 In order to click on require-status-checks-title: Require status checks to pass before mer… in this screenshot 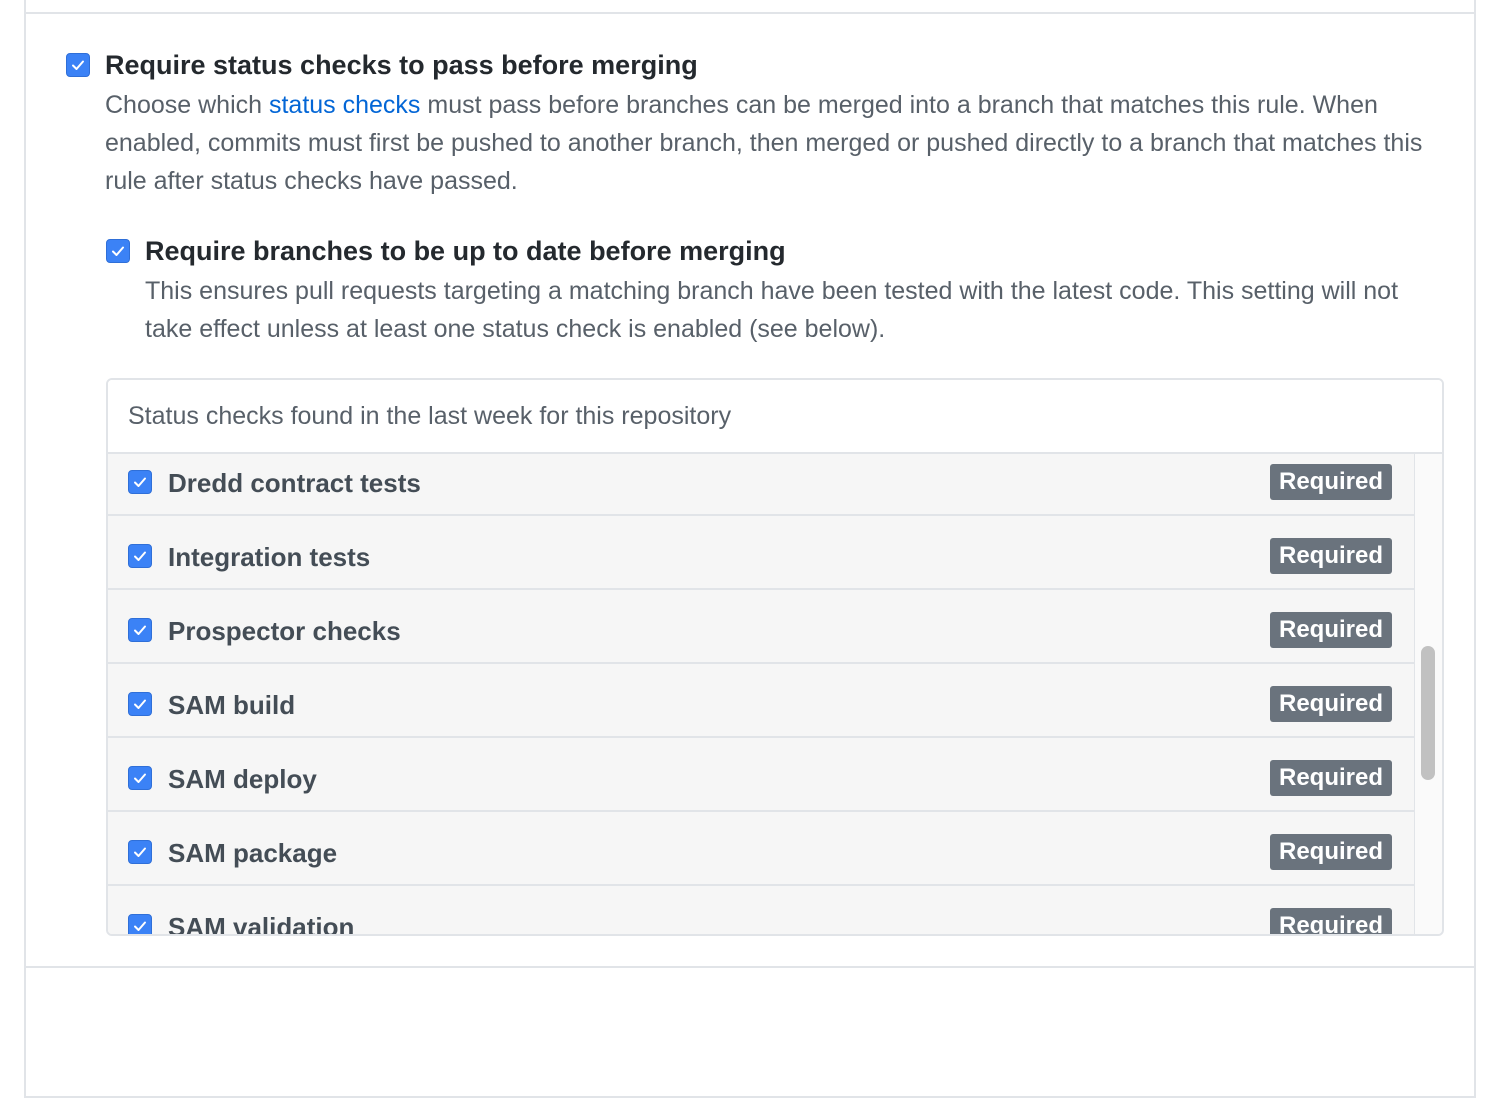, I will do `click(401, 65)`.